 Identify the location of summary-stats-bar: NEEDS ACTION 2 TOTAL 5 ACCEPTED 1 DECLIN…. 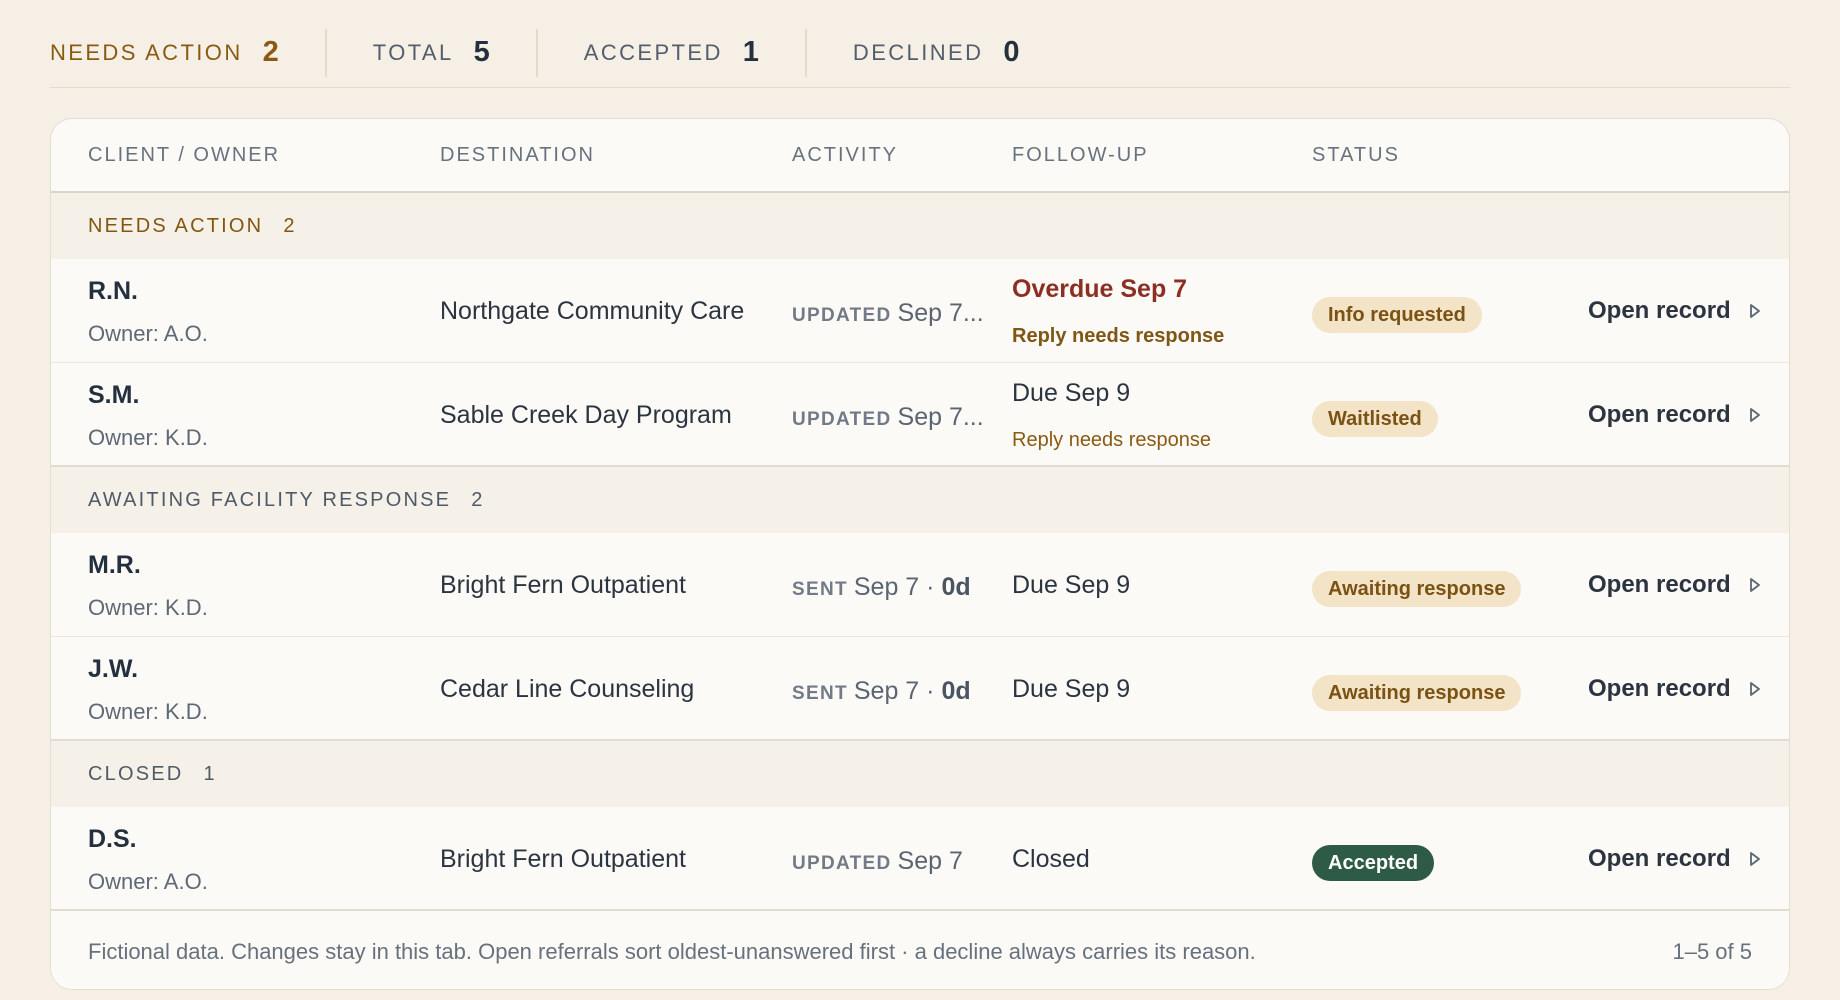
(920, 53).